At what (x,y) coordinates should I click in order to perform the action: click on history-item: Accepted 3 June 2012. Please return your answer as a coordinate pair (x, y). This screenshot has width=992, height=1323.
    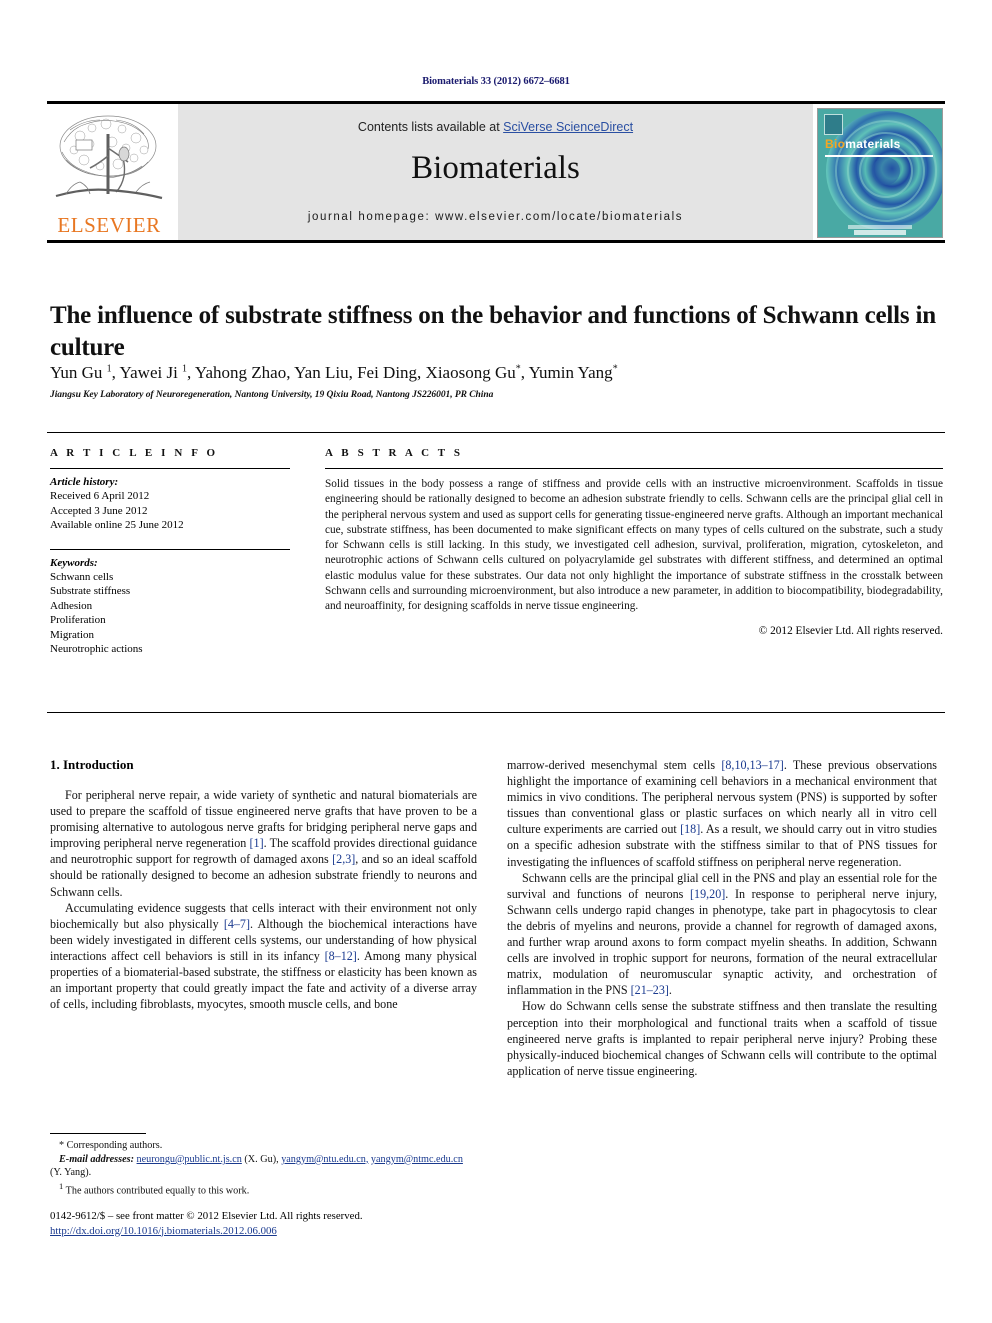
    Looking at the image, I should click on (99, 510).